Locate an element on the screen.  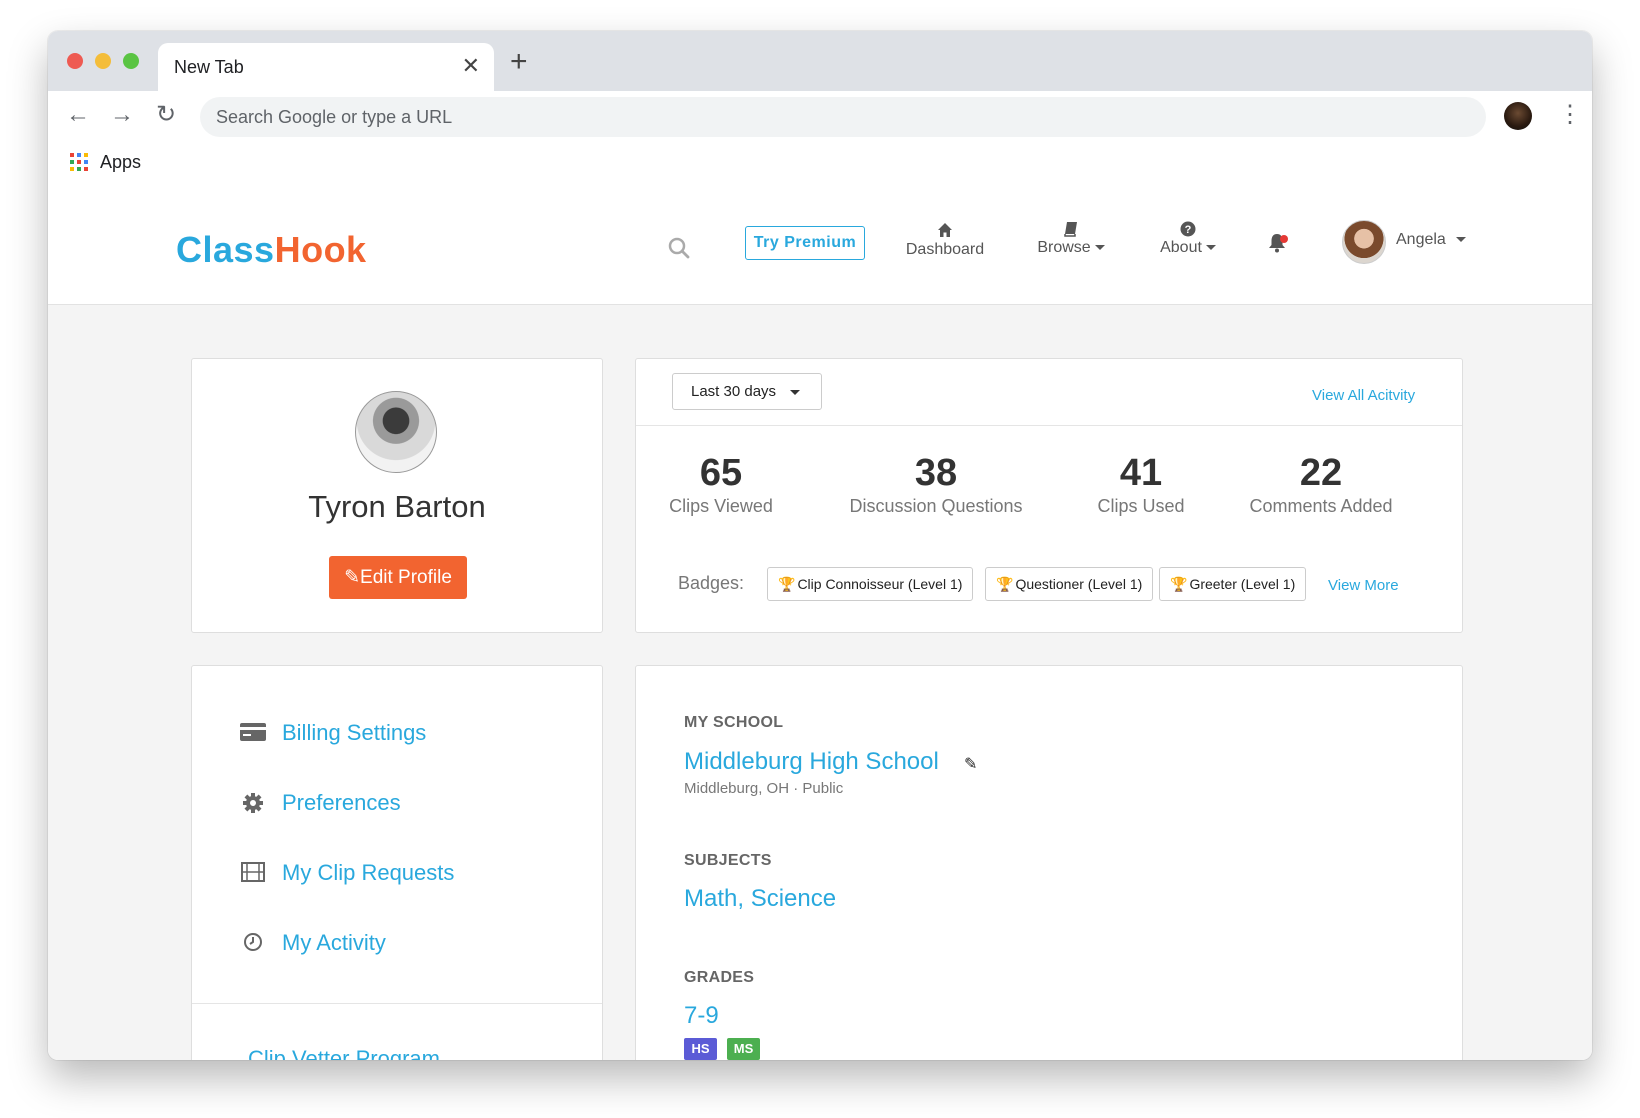
stat-value: 41 is located at coordinates (1141, 473).